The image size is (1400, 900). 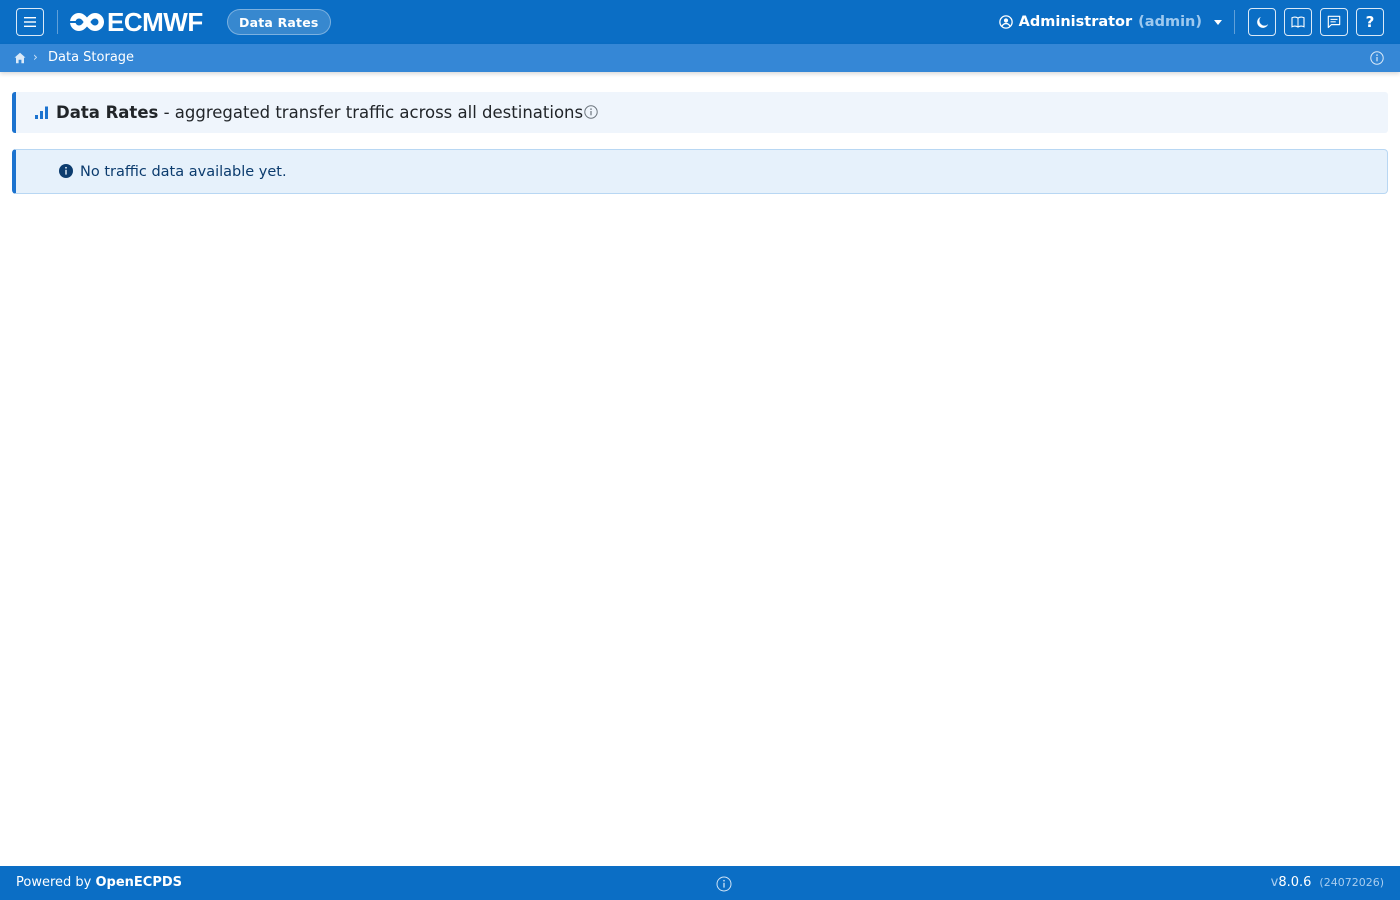 I want to click on logo-text: ECMWF, so click(x=155, y=22).